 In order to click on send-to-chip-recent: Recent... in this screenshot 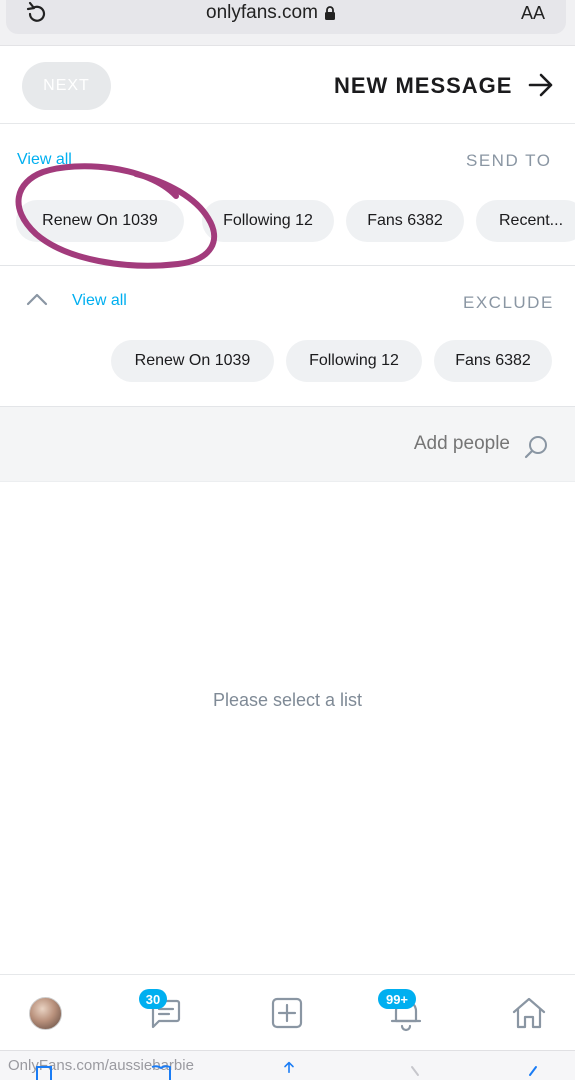, I will do `click(525, 221)`.